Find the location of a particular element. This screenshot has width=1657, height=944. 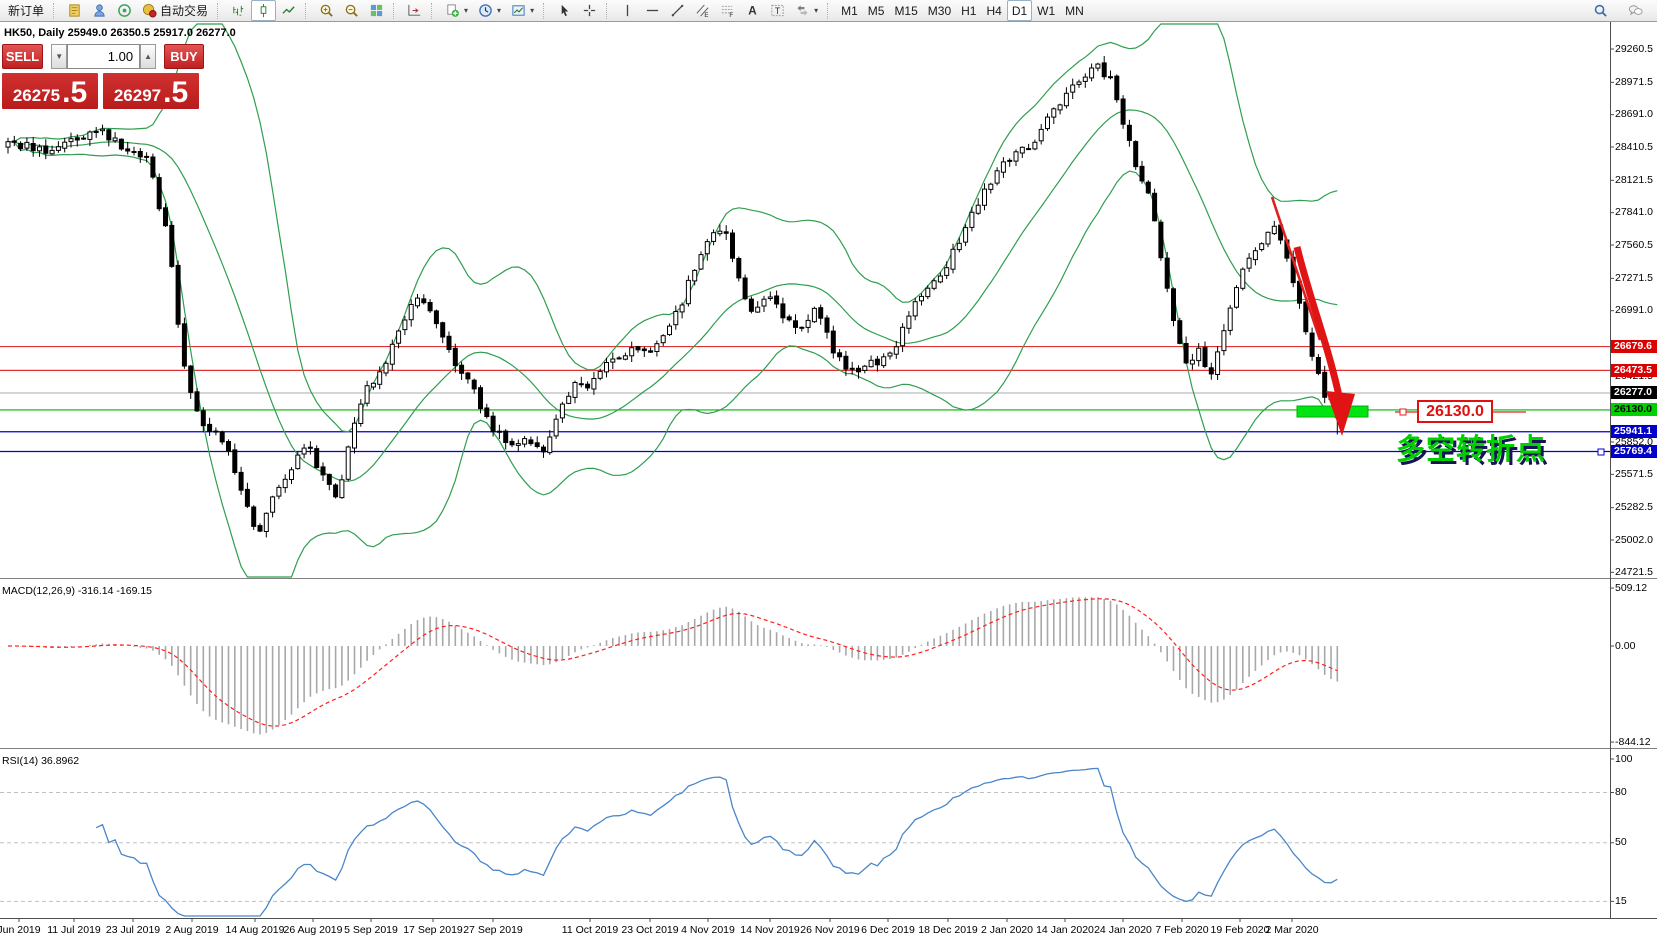

channel-button: E is located at coordinates (702, 10).